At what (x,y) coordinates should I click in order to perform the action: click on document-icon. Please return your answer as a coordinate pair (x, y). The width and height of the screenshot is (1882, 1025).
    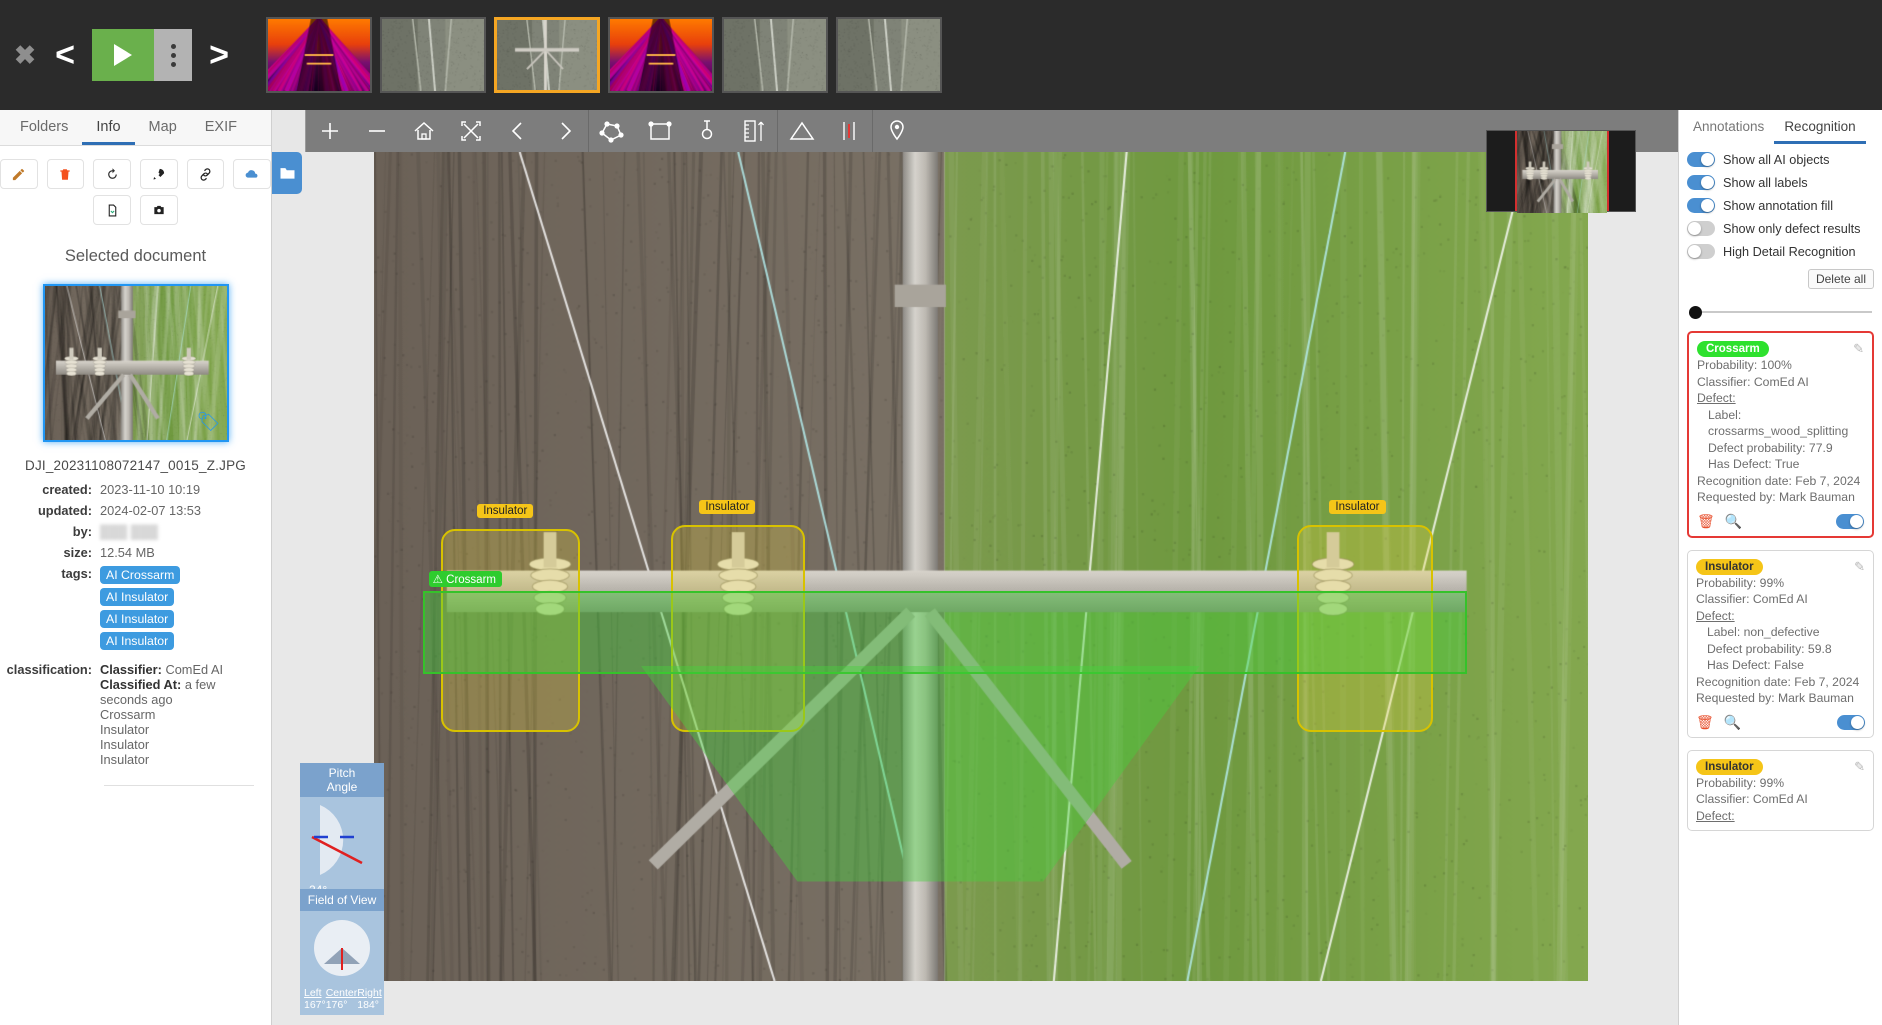
    Looking at the image, I should click on (112, 210).